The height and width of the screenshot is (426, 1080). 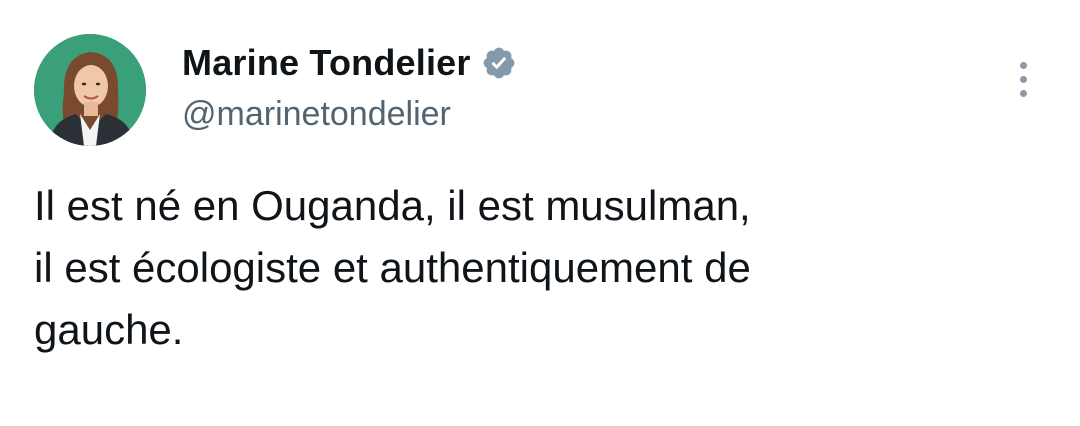 I want to click on avatar, so click(x=90, y=90).